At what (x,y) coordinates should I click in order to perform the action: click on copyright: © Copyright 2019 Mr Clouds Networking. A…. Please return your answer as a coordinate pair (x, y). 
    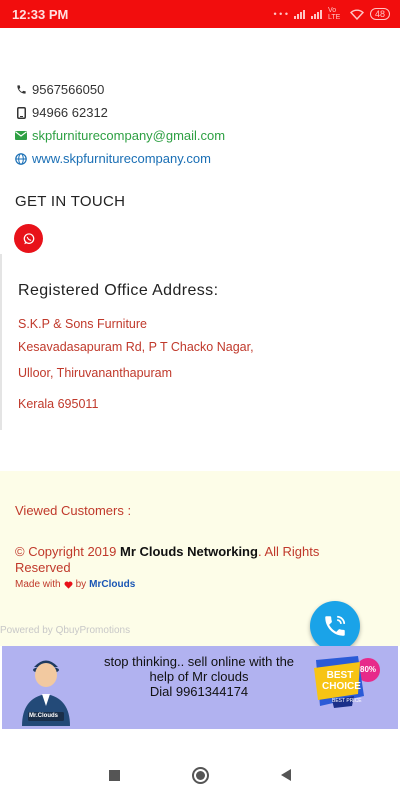
    Looking at the image, I should click on (190, 560).